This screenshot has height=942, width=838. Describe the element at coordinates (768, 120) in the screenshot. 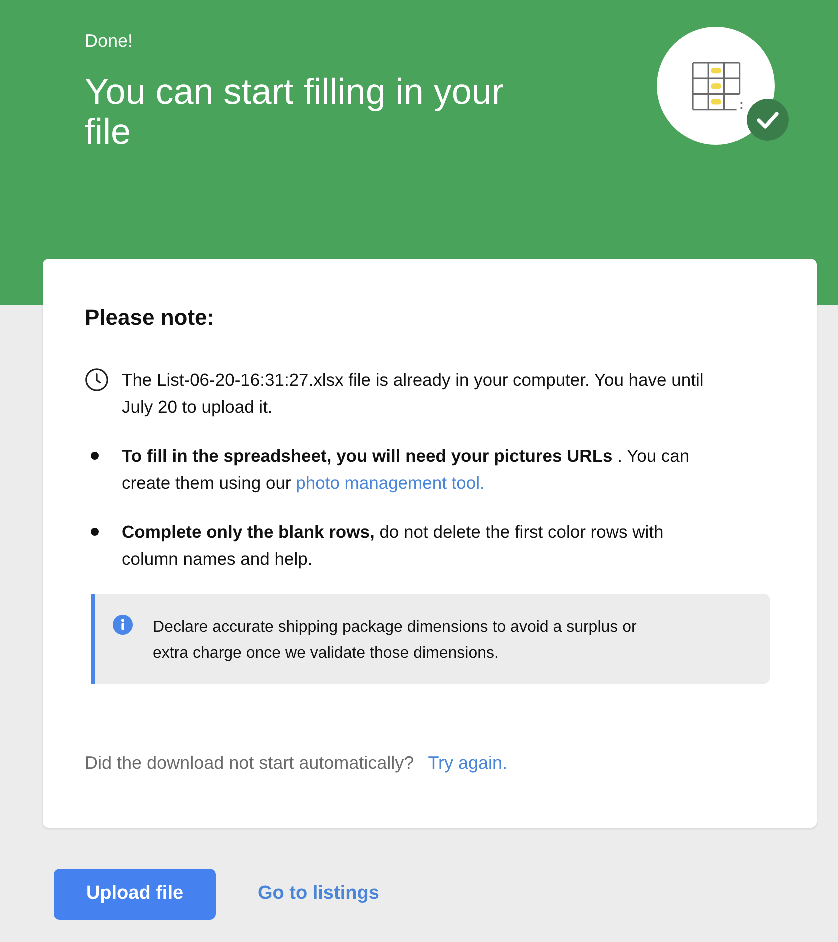

I see `check-icon` at that location.